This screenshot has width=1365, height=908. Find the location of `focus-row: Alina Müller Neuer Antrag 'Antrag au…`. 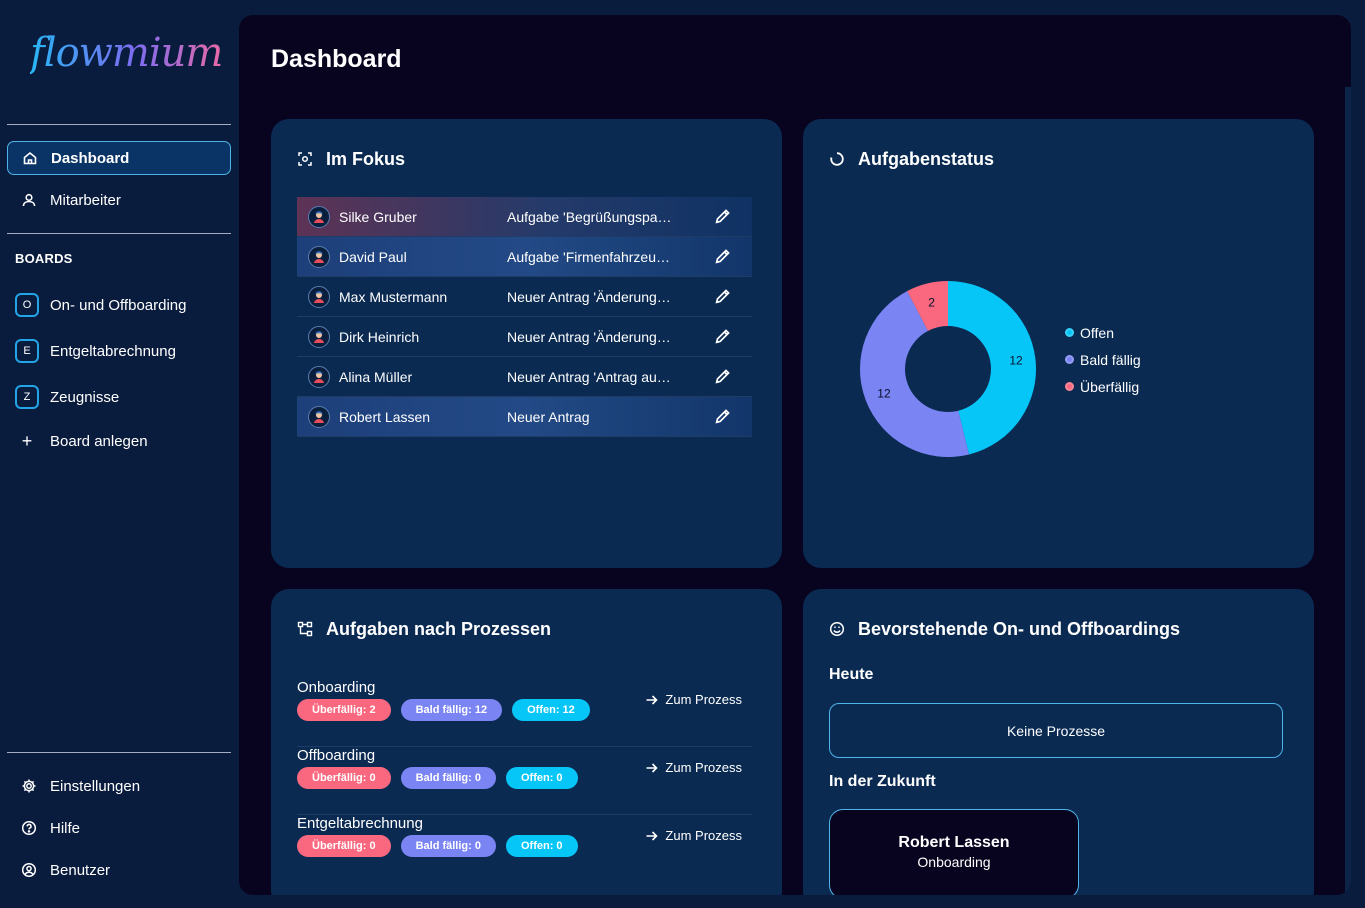

focus-row: Alina Müller Neuer Antrag 'Antrag au… is located at coordinates (524, 377).